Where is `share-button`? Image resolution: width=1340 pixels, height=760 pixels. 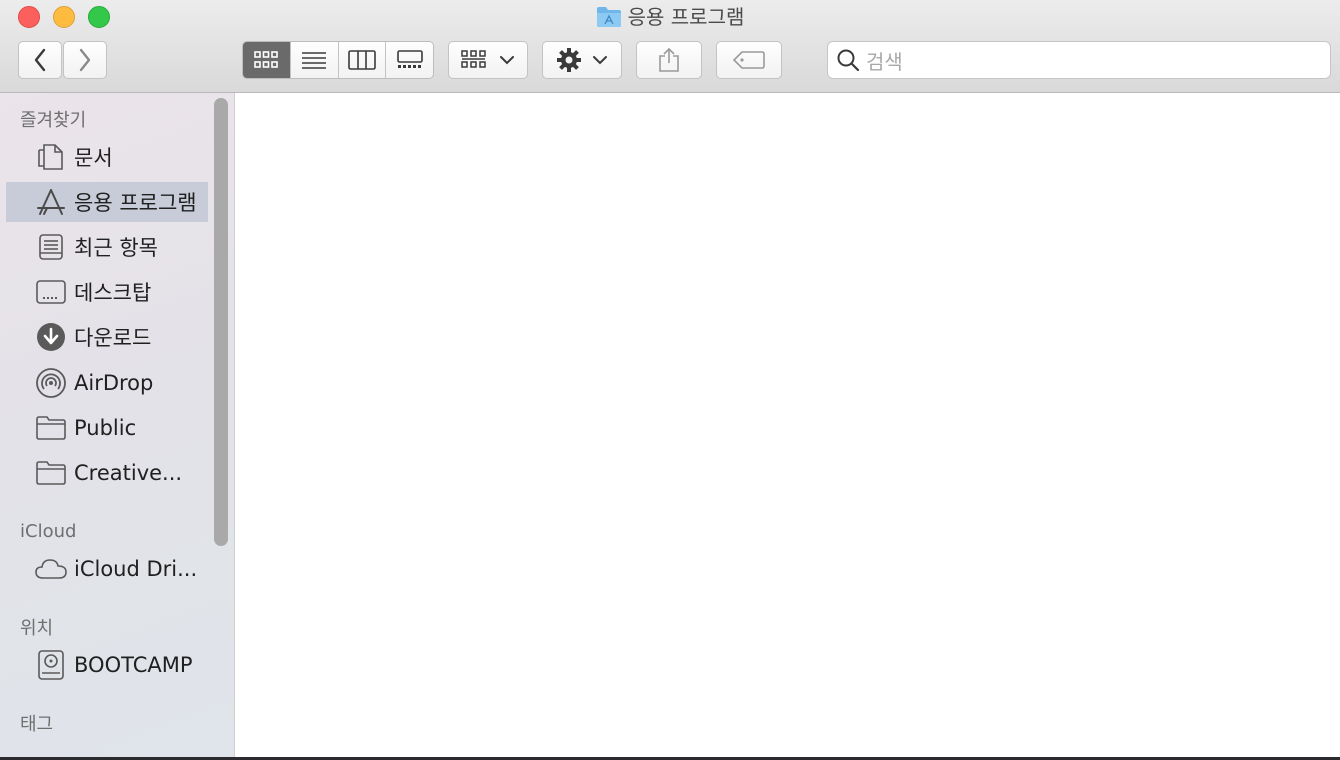 share-button is located at coordinates (669, 60).